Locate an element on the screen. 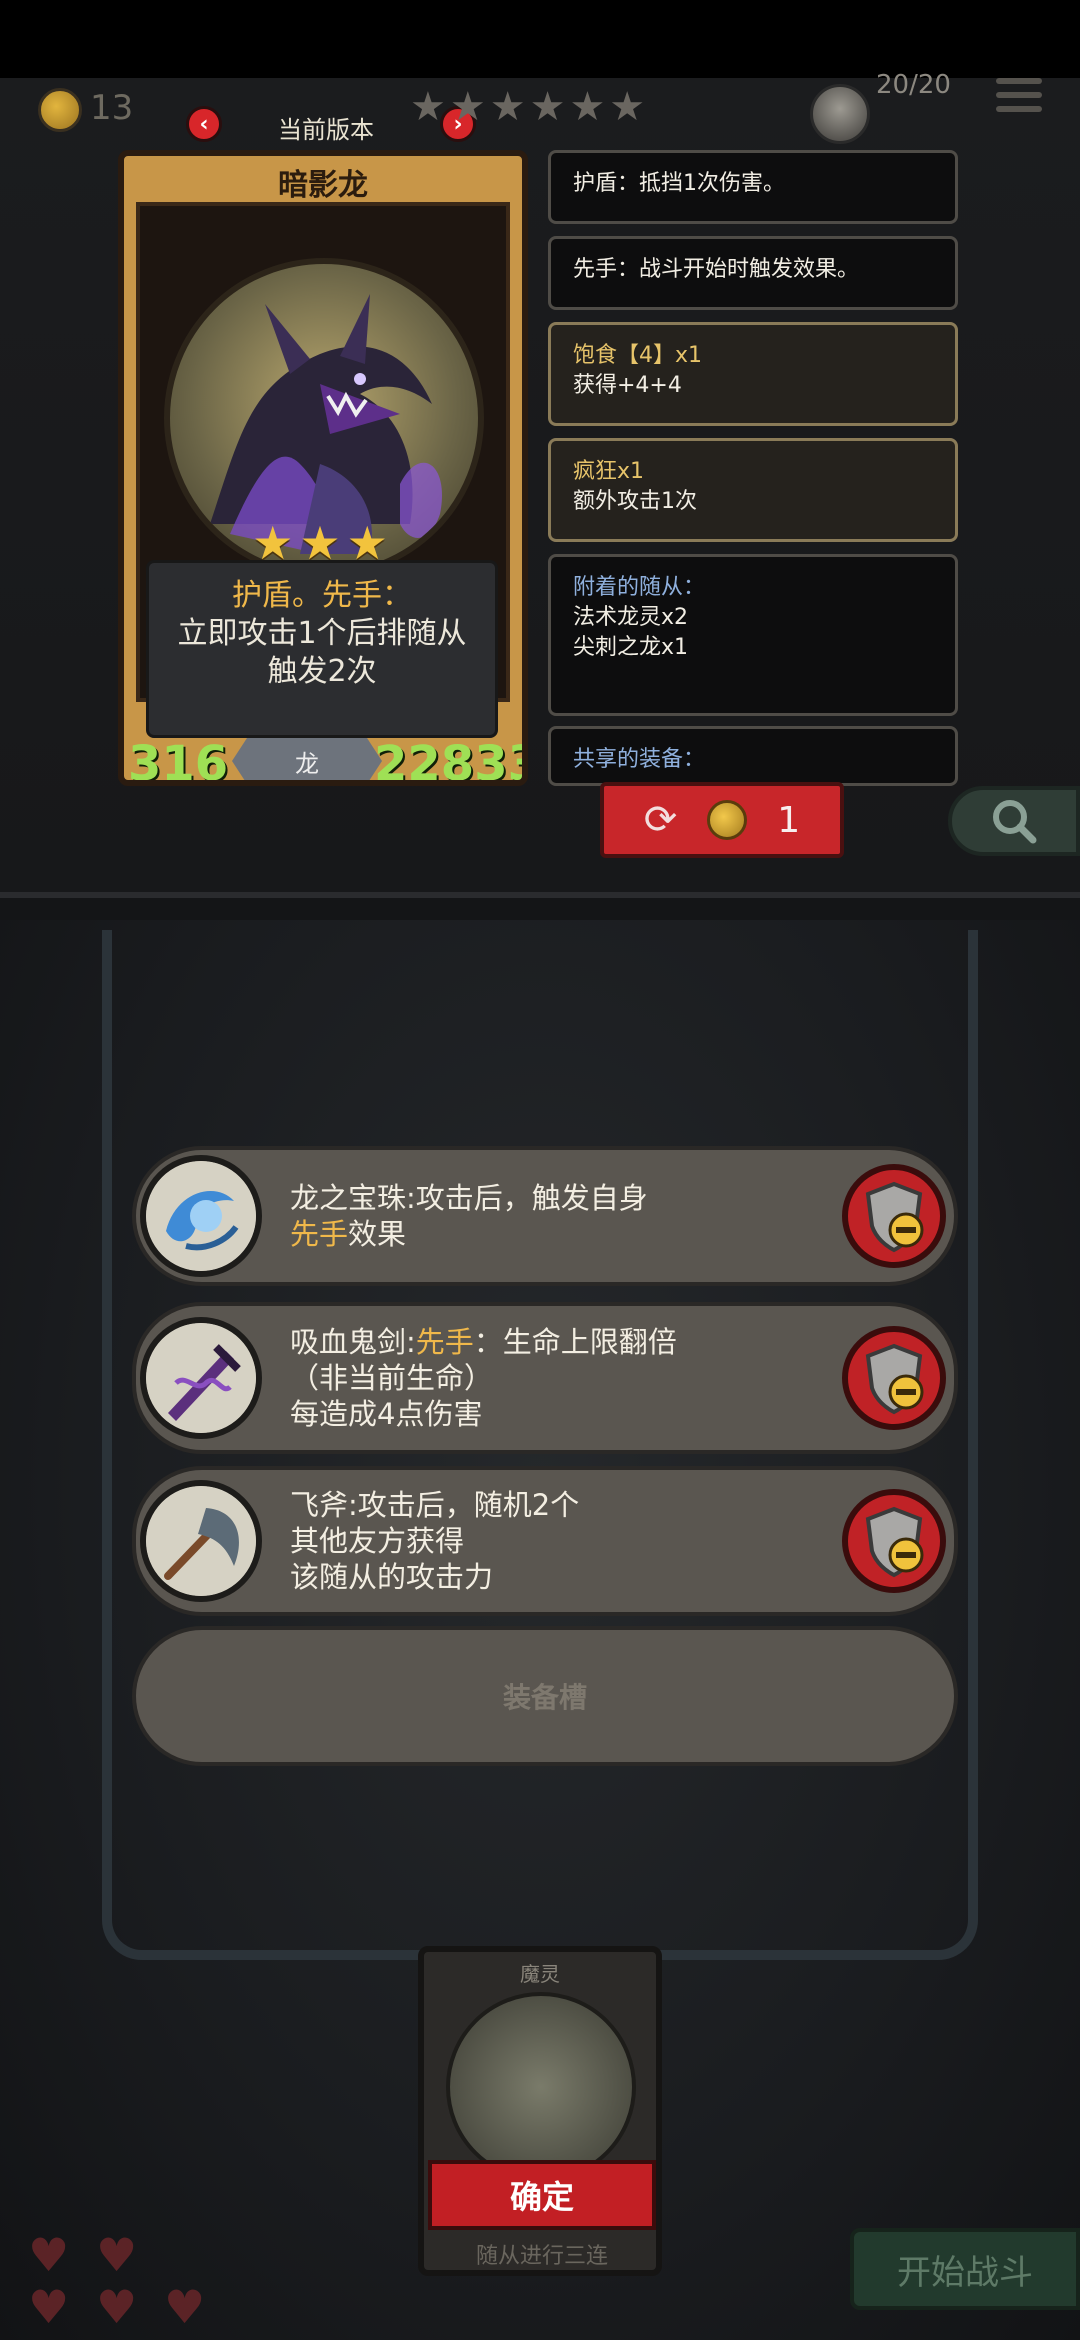 This screenshot has height=2340, width=1080. vampire-sword-icon is located at coordinates (201, 1378).